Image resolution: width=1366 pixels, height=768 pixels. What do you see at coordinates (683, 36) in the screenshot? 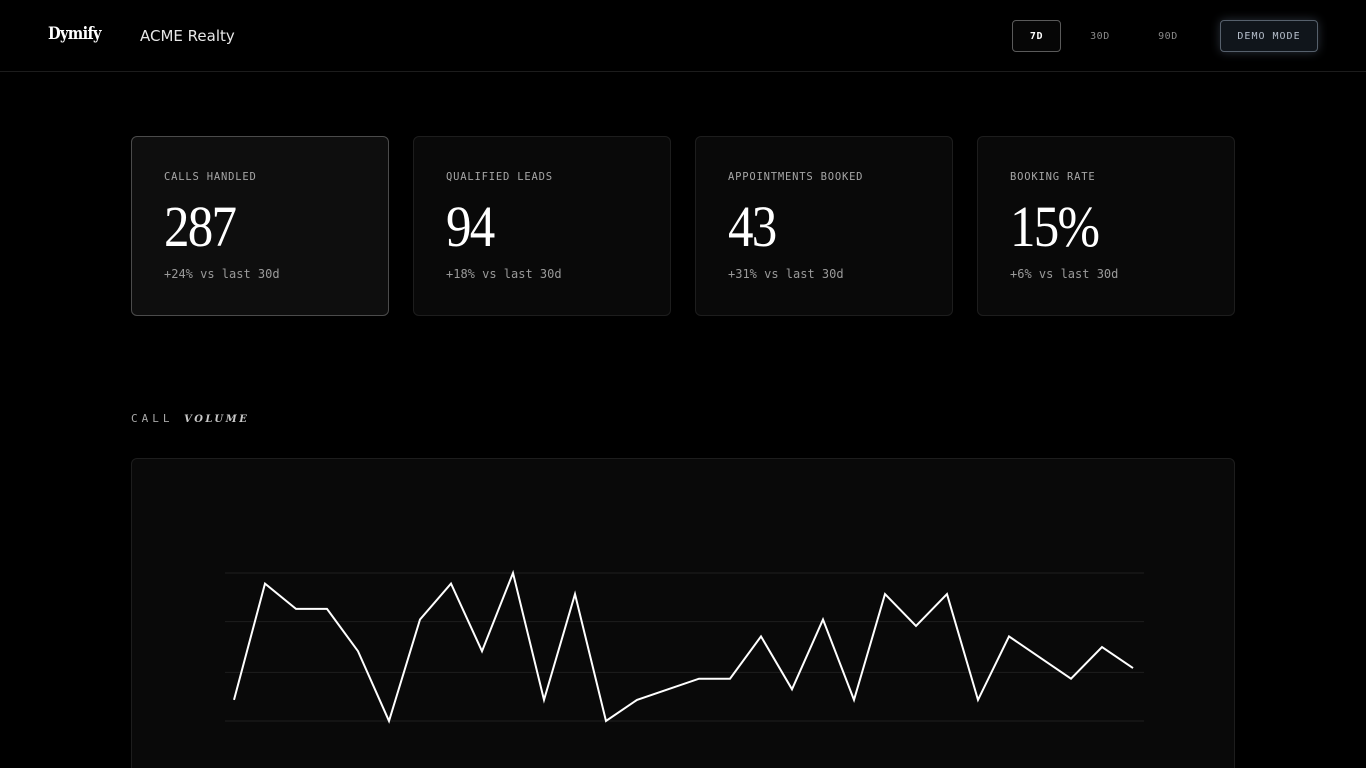
I see `top-bar: Dymify ACME Realty 7D 30D 90D DEMO MODE` at bounding box center [683, 36].